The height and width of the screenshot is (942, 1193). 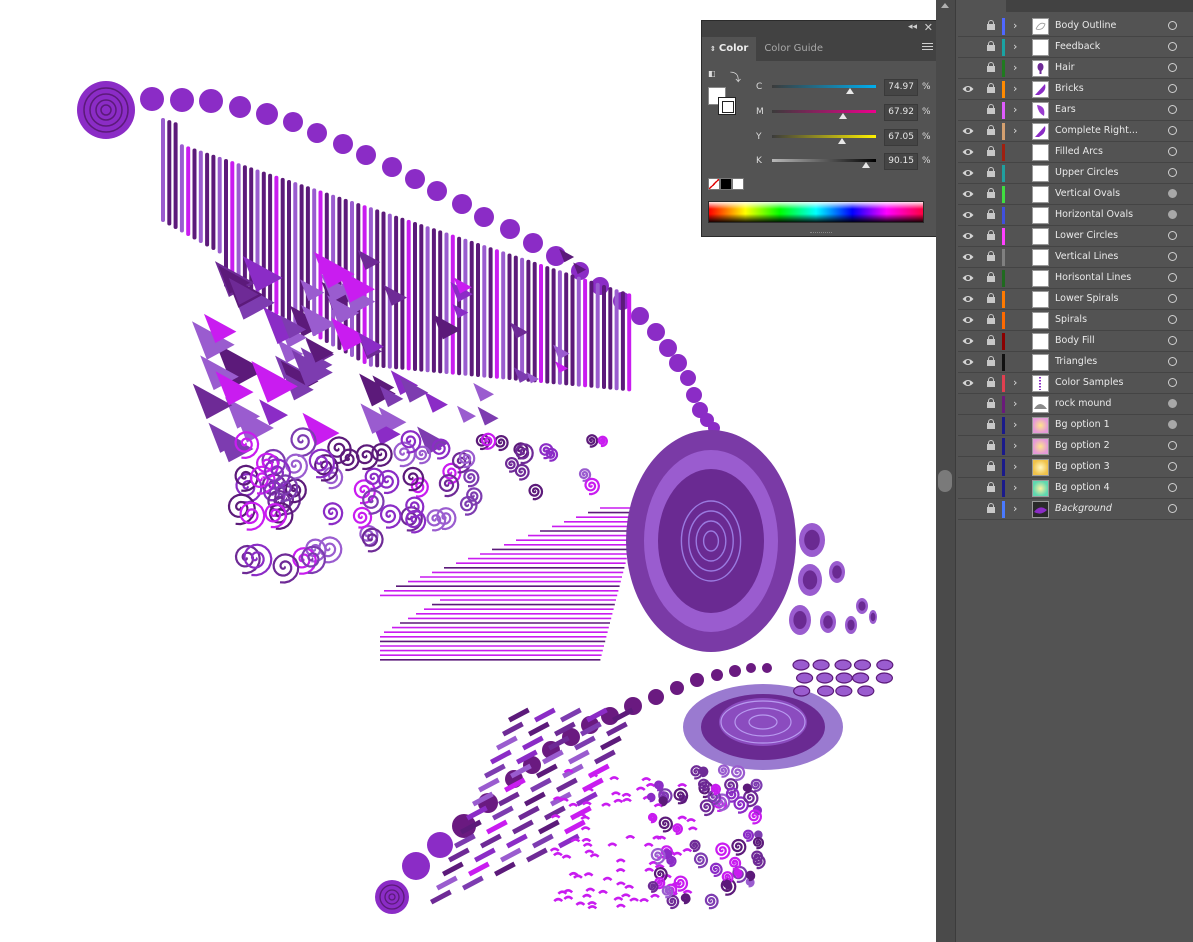 What do you see at coordinates (968, 26) in the screenshot?
I see `visibility-toggle` at bounding box center [968, 26].